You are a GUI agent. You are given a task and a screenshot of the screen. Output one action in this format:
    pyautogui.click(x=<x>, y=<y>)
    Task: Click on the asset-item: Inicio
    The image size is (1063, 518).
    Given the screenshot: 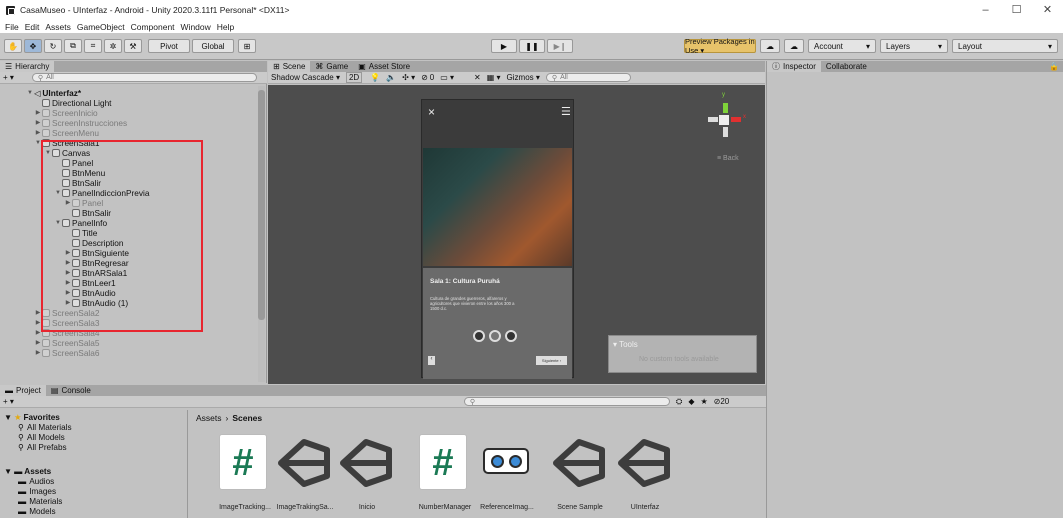 What is the action you would take?
    pyautogui.click(x=367, y=472)
    